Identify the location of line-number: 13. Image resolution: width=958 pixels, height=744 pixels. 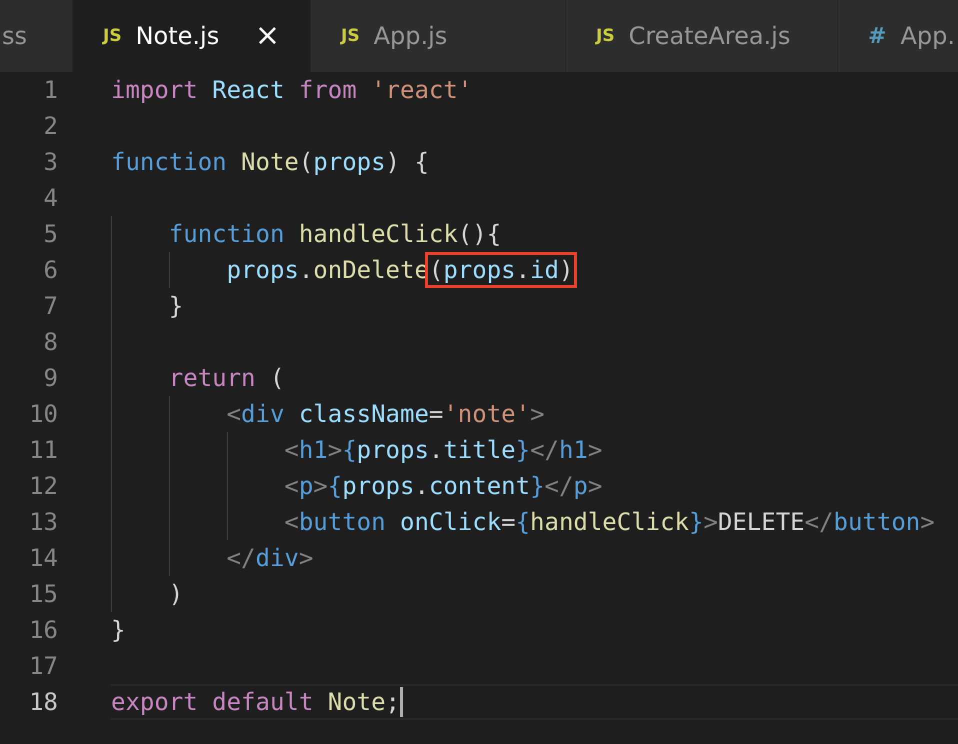
(43, 522).